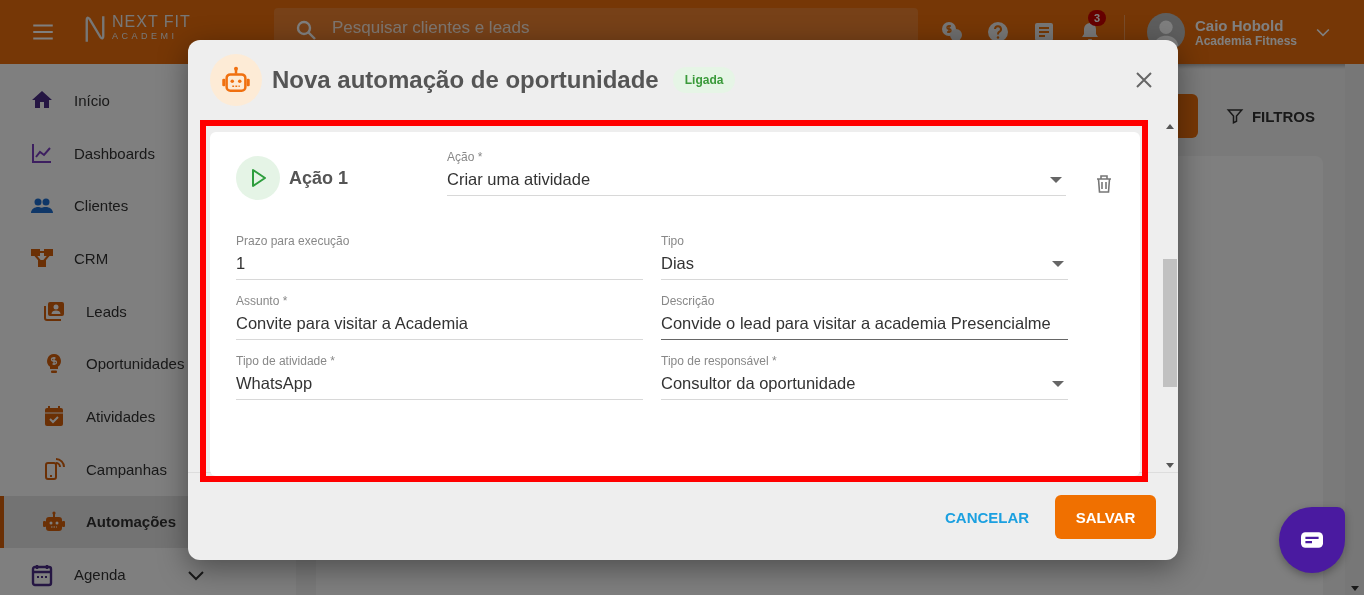 This screenshot has width=1364, height=595. Describe the element at coordinates (42, 574) in the screenshot. I see `calendar-icon` at that location.